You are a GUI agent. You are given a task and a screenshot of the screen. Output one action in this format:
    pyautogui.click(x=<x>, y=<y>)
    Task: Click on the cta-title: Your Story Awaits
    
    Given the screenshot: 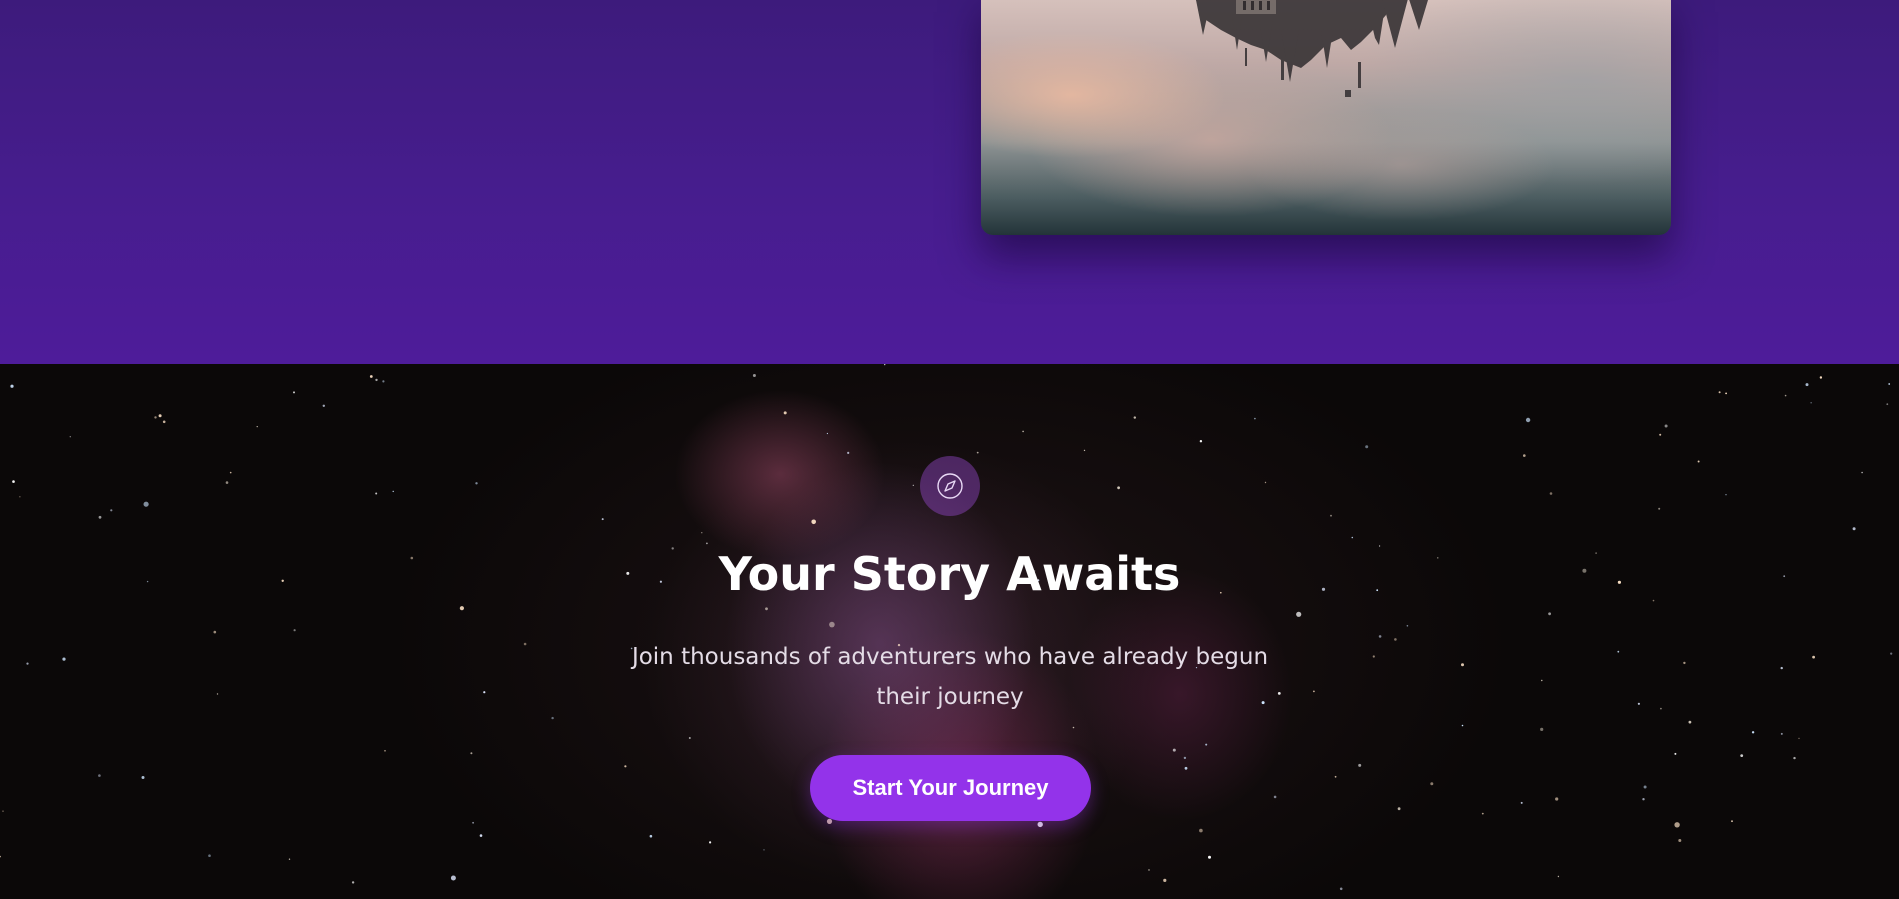 What is the action you would take?
    pyautogui.click(x=949, y=574)
    